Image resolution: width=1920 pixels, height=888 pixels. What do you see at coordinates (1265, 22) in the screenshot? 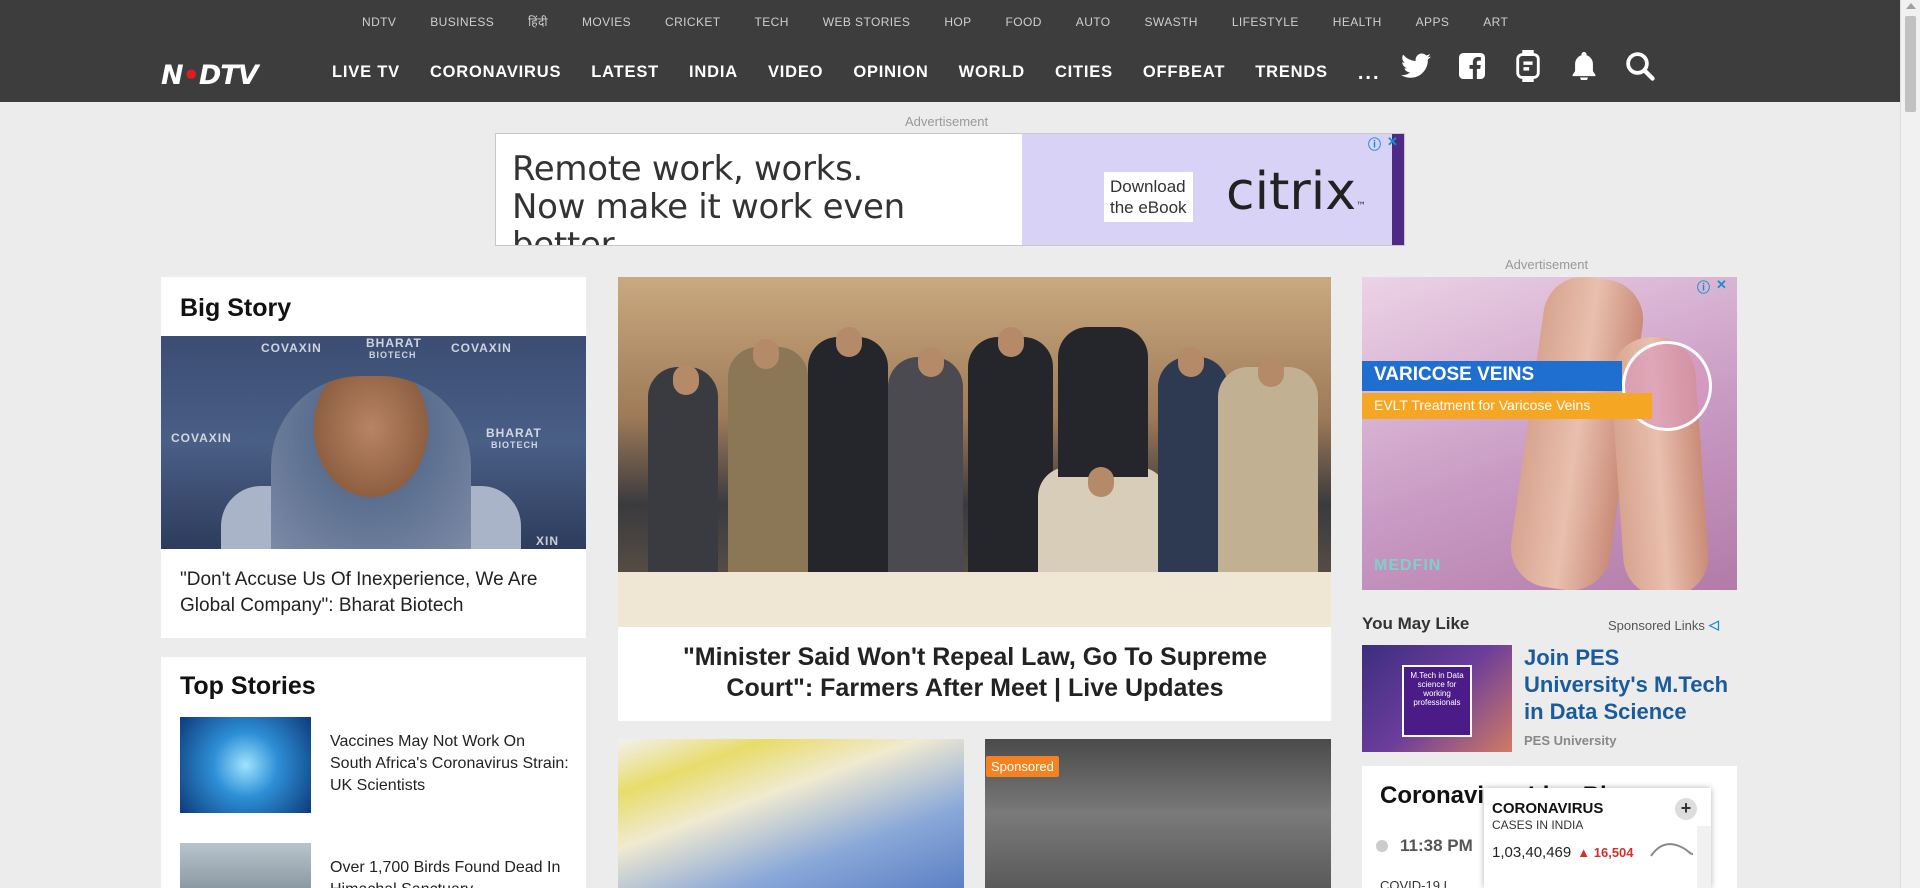
I see `top-nav-item: LIFESTYLE` at bounding box center [1265, 22].